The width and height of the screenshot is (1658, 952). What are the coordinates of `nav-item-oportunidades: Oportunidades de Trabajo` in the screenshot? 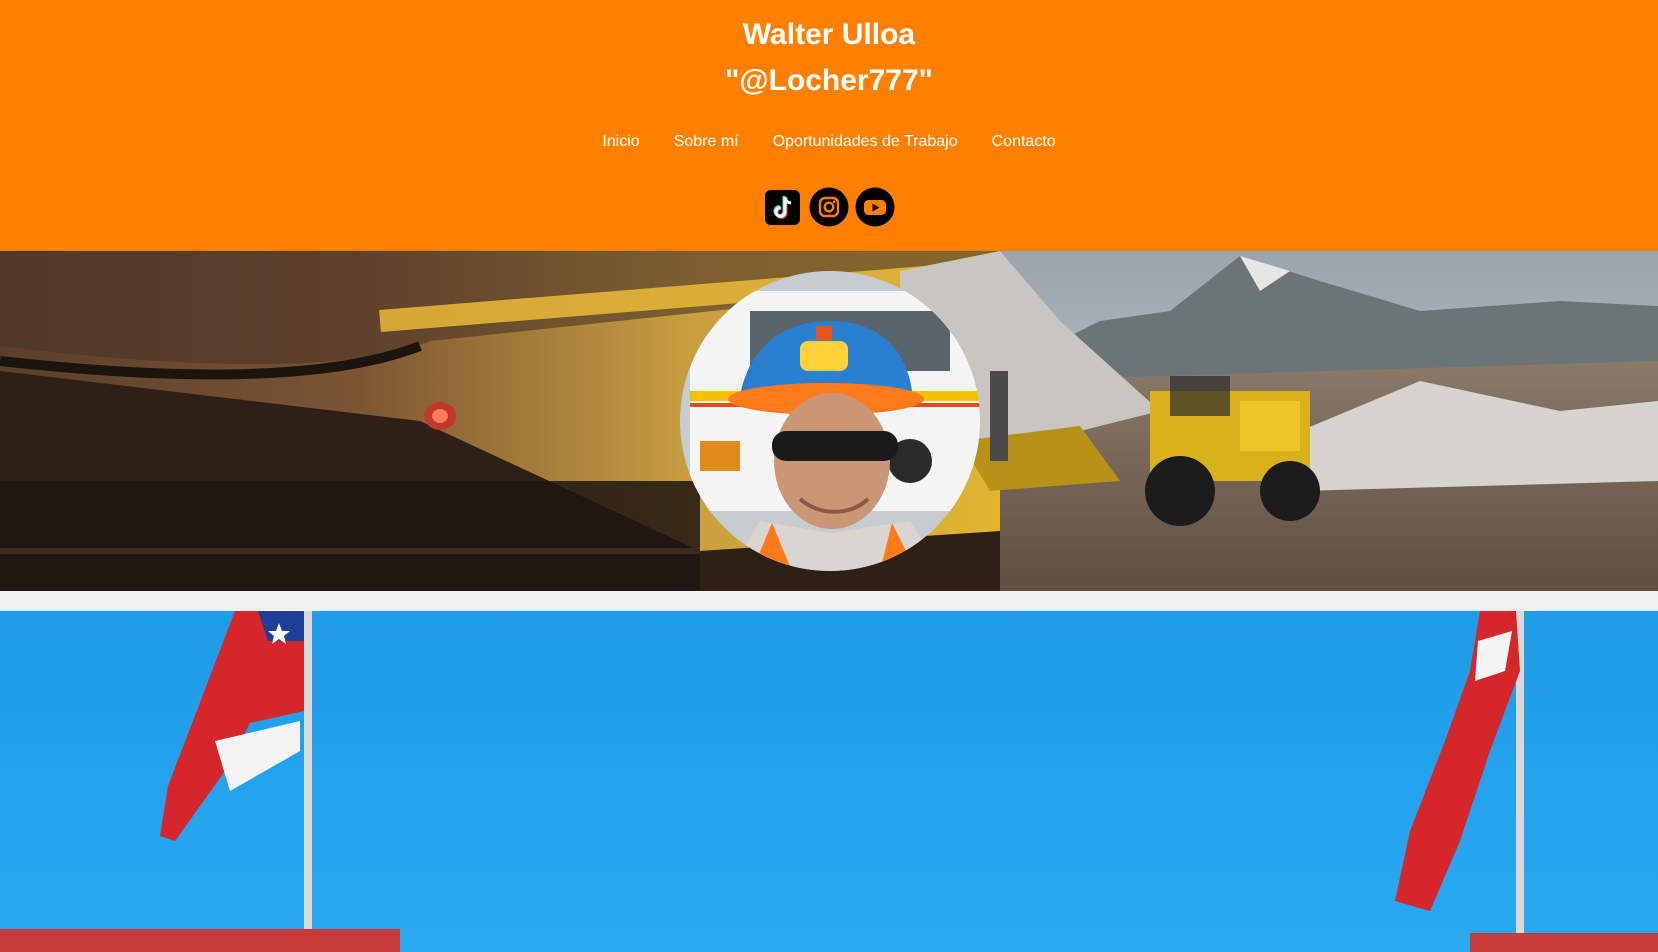 It's located at (865, 142).